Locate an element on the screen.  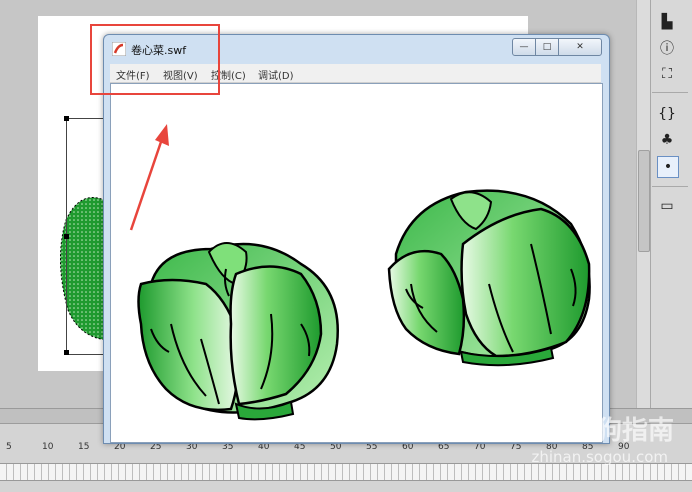
align-icon: ▙ is located at coordinates (667, 22).